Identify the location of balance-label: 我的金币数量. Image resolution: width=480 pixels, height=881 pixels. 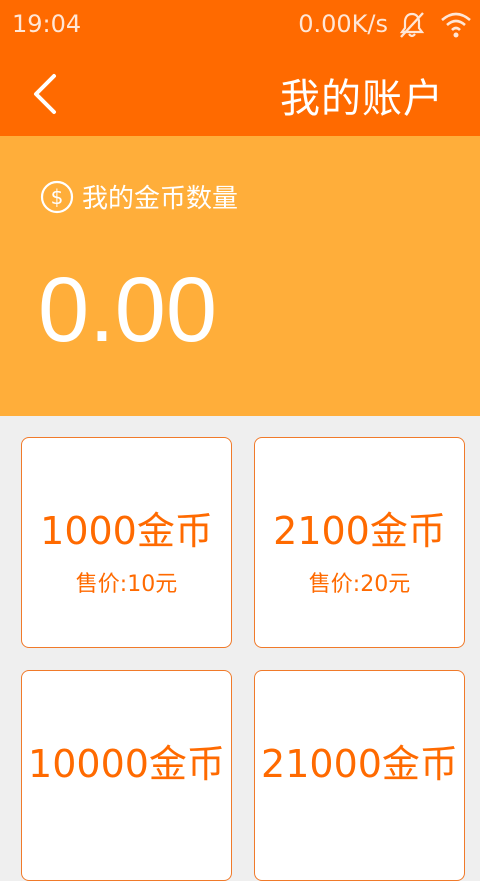
(160, 199).